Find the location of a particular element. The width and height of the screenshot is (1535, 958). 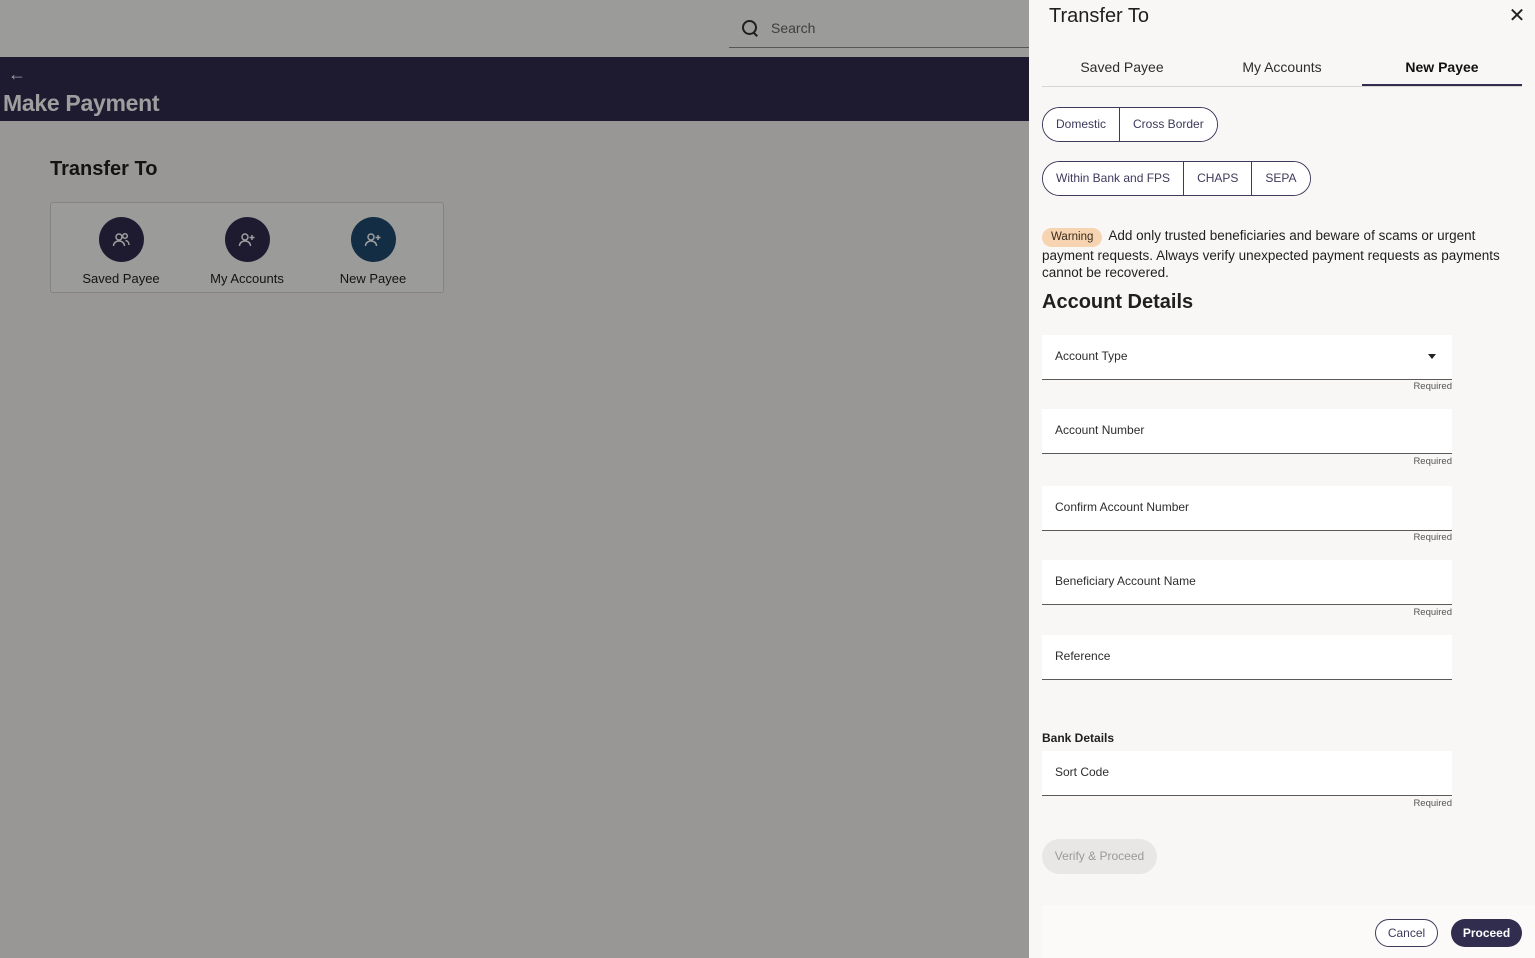

chaps-button: CHAPS is located at coordinates (1218, 178).